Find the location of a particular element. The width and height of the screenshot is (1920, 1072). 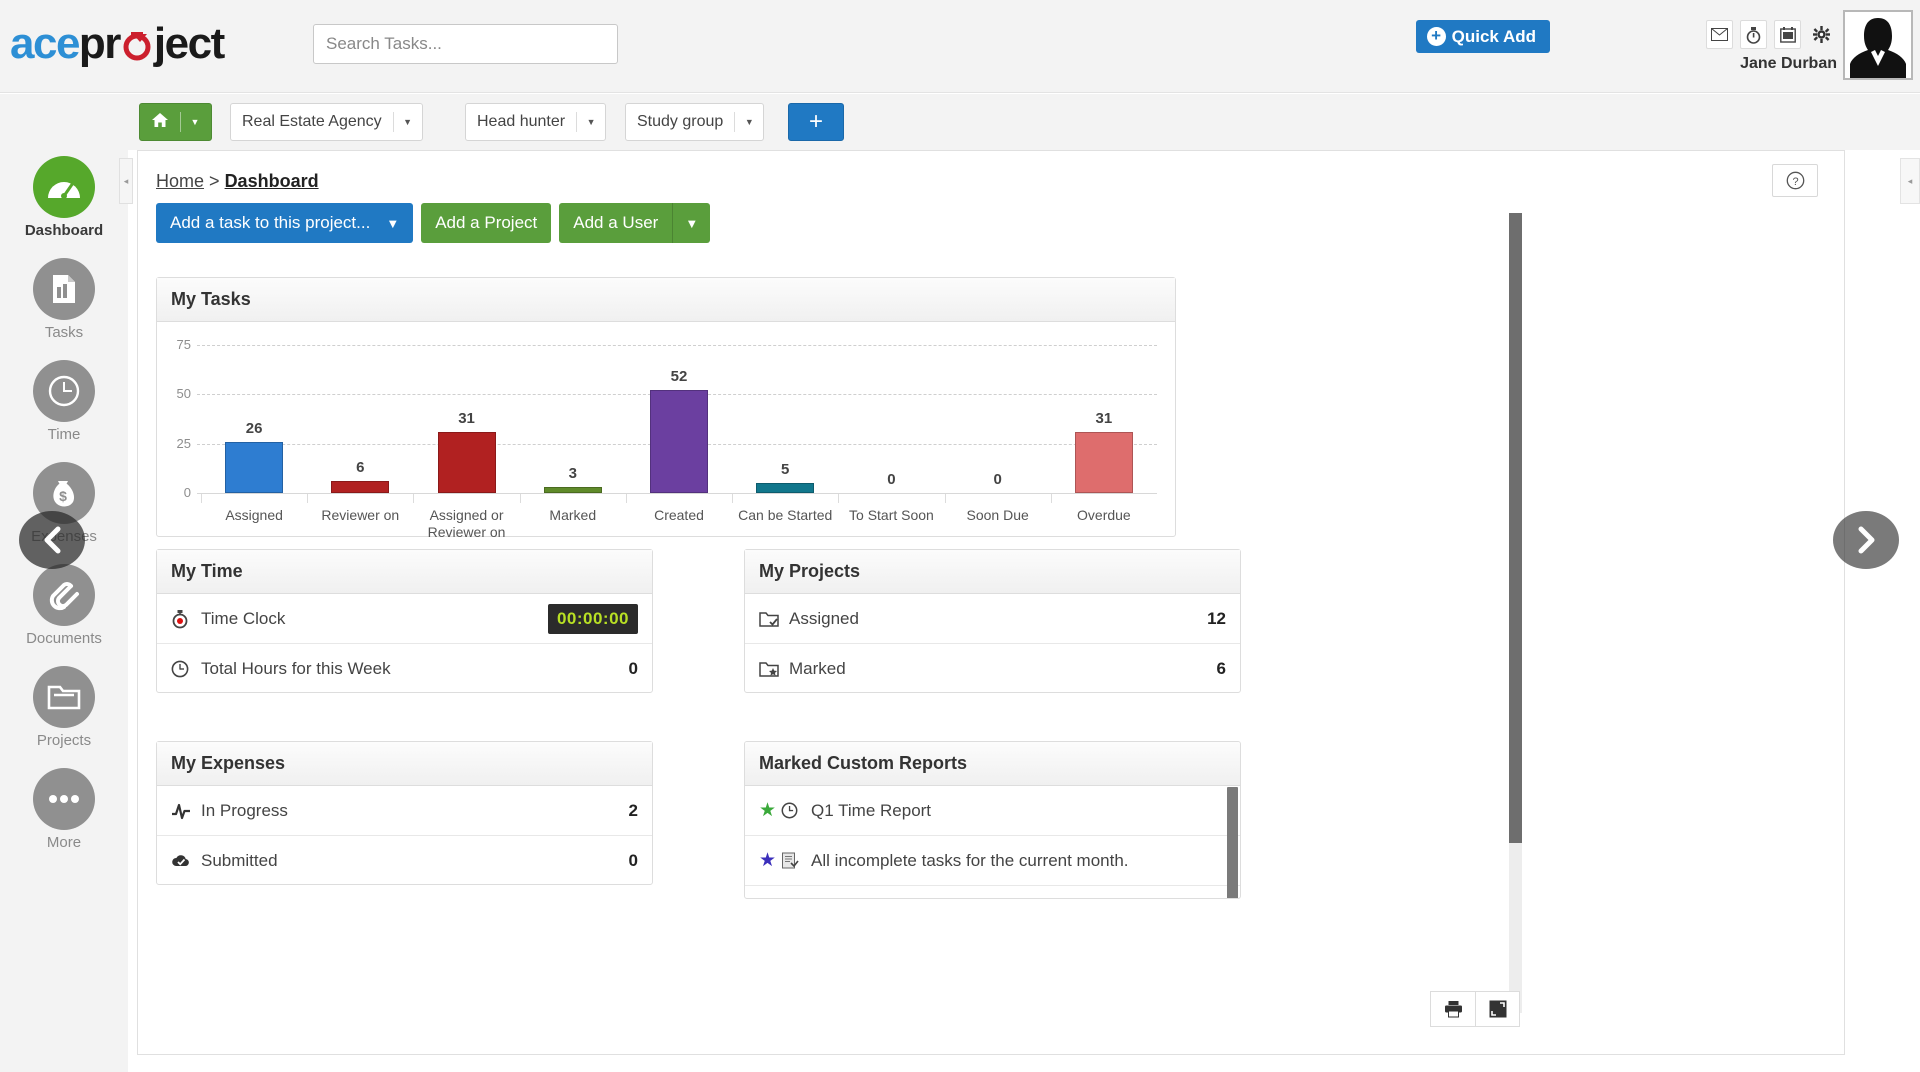

quick-add-button: + Quick Add is located at coordinates (1482, 36).